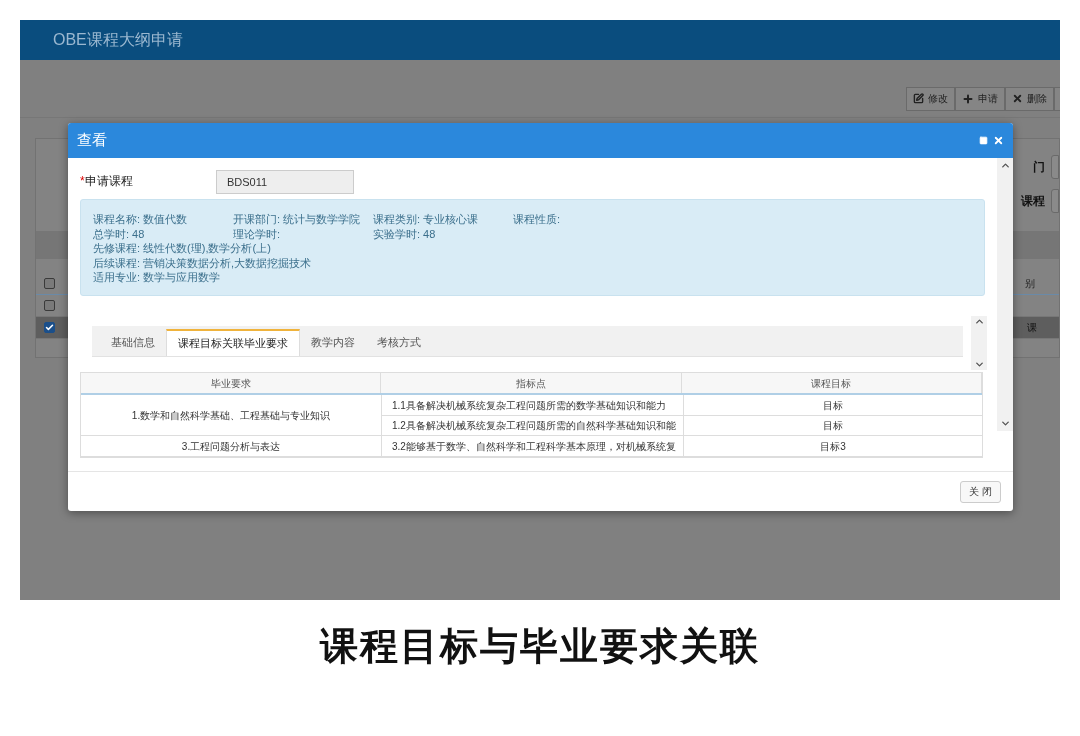  Describe the element at coordinates (980, 98) in the screenshot. I see `toolbar-button: 申请` at that location.